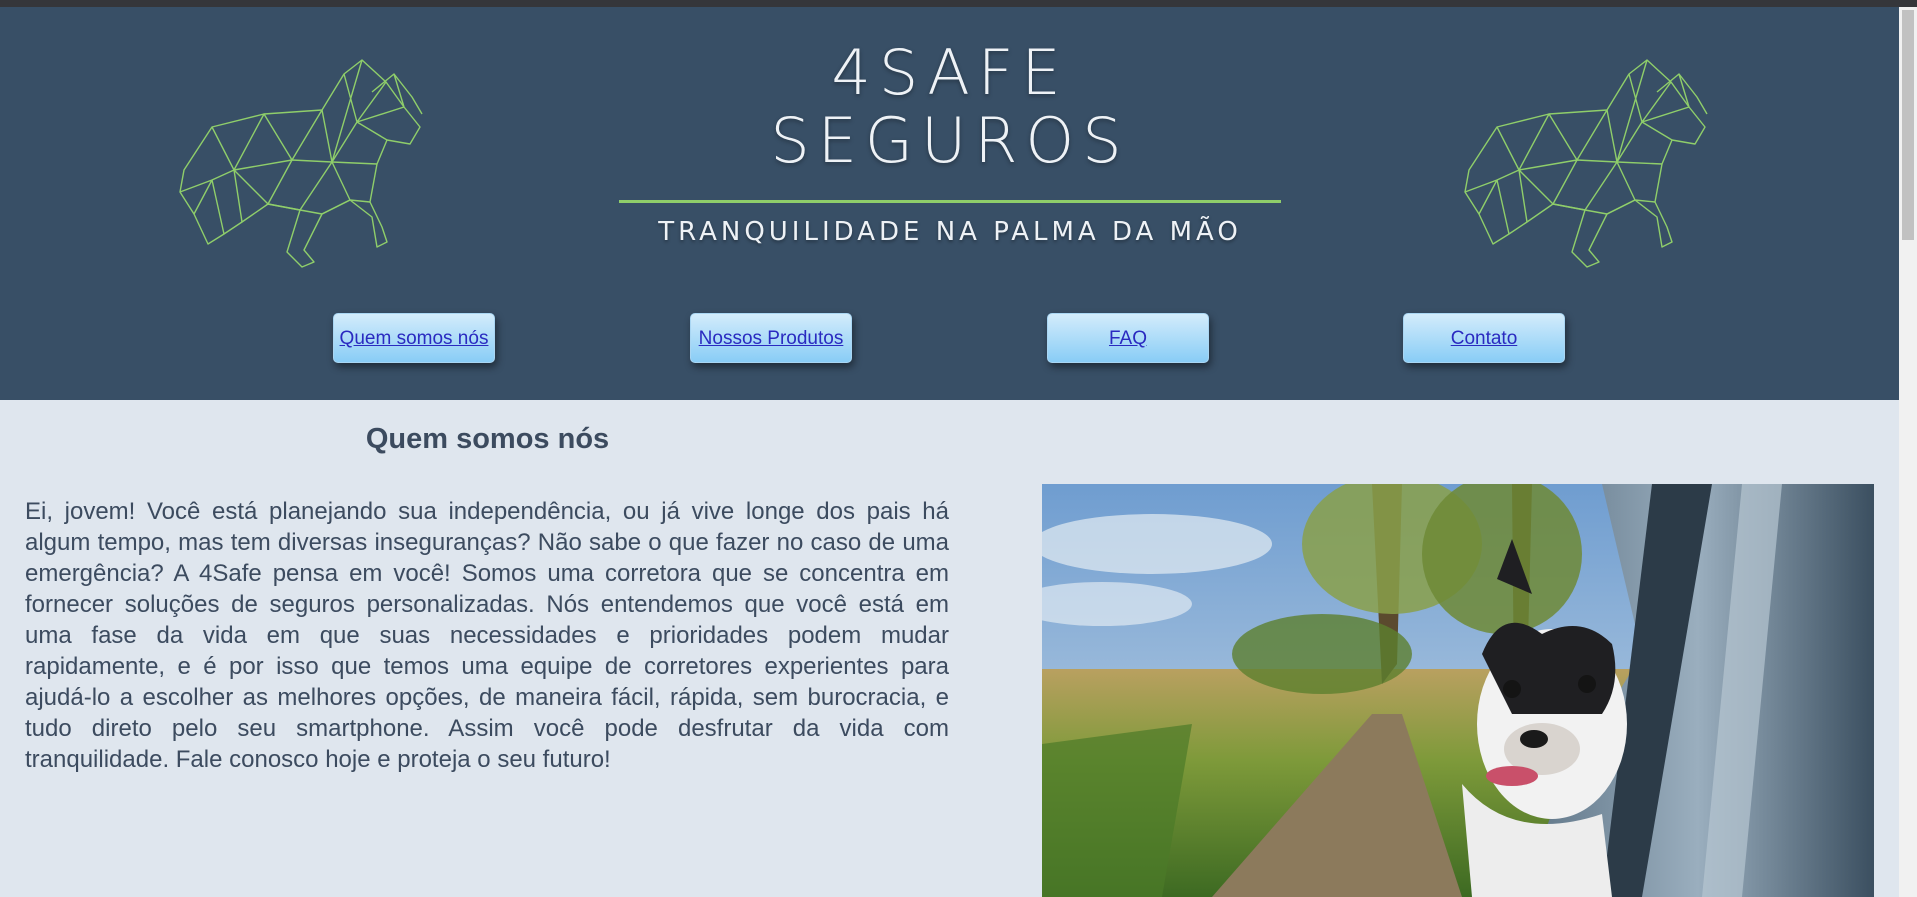 Image resolution: width=1917 pixels, height=897 pixels. I want to click on browser-top-strip, so click(958, 3).